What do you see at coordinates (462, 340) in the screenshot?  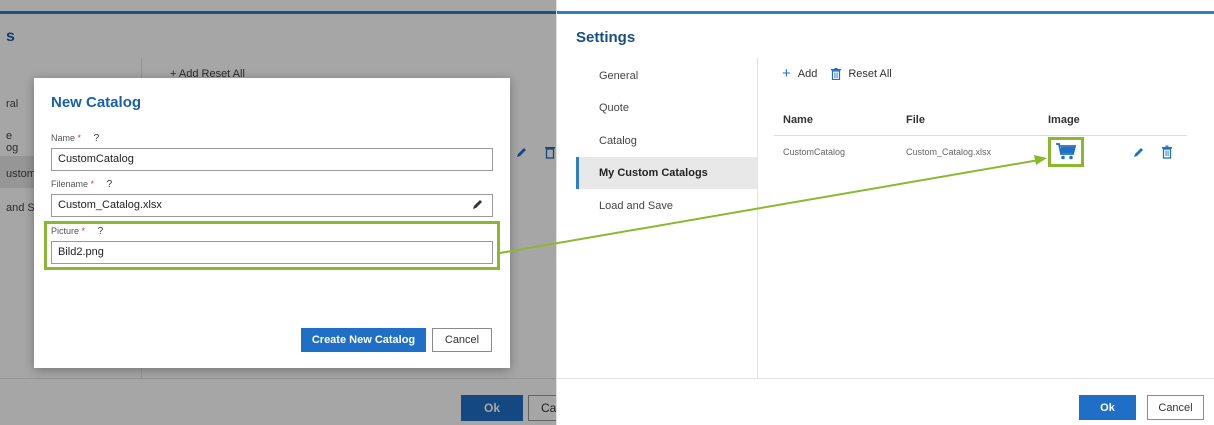 I see `dialog-cancel-button: Cancel` at bounding box center [462, 340].